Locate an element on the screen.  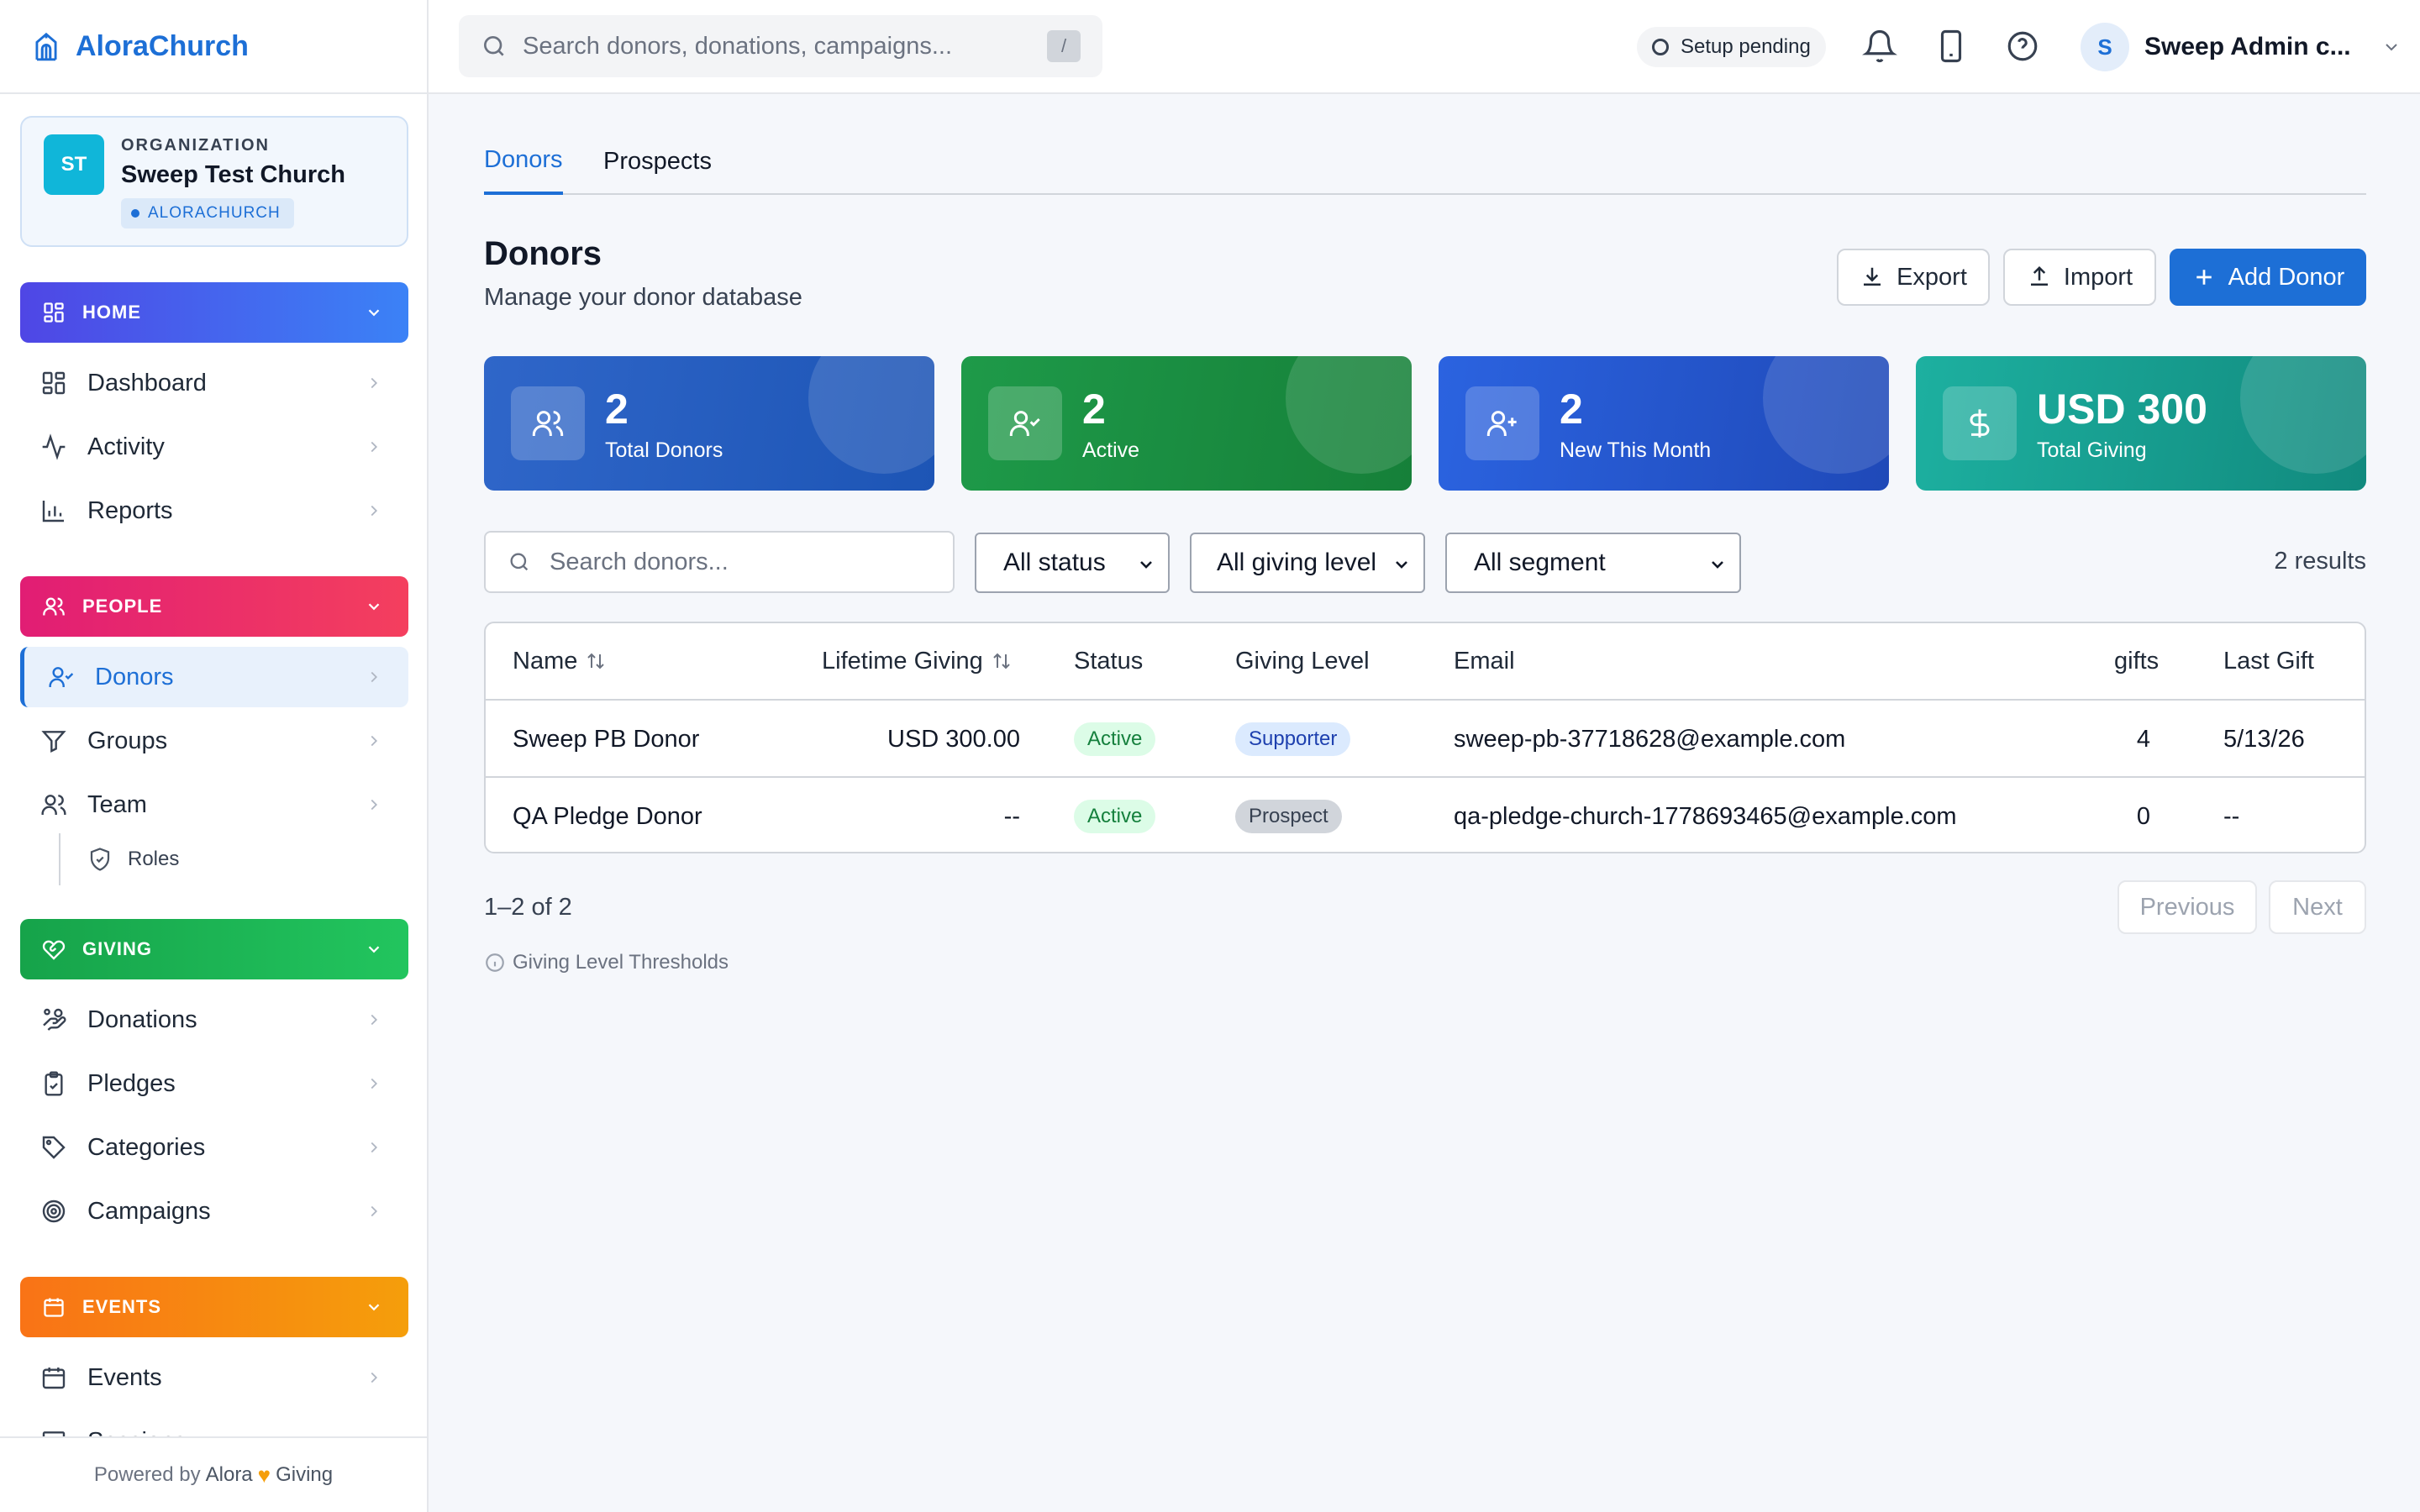
stat-value: 2 is located at coordinates (1094, 409).